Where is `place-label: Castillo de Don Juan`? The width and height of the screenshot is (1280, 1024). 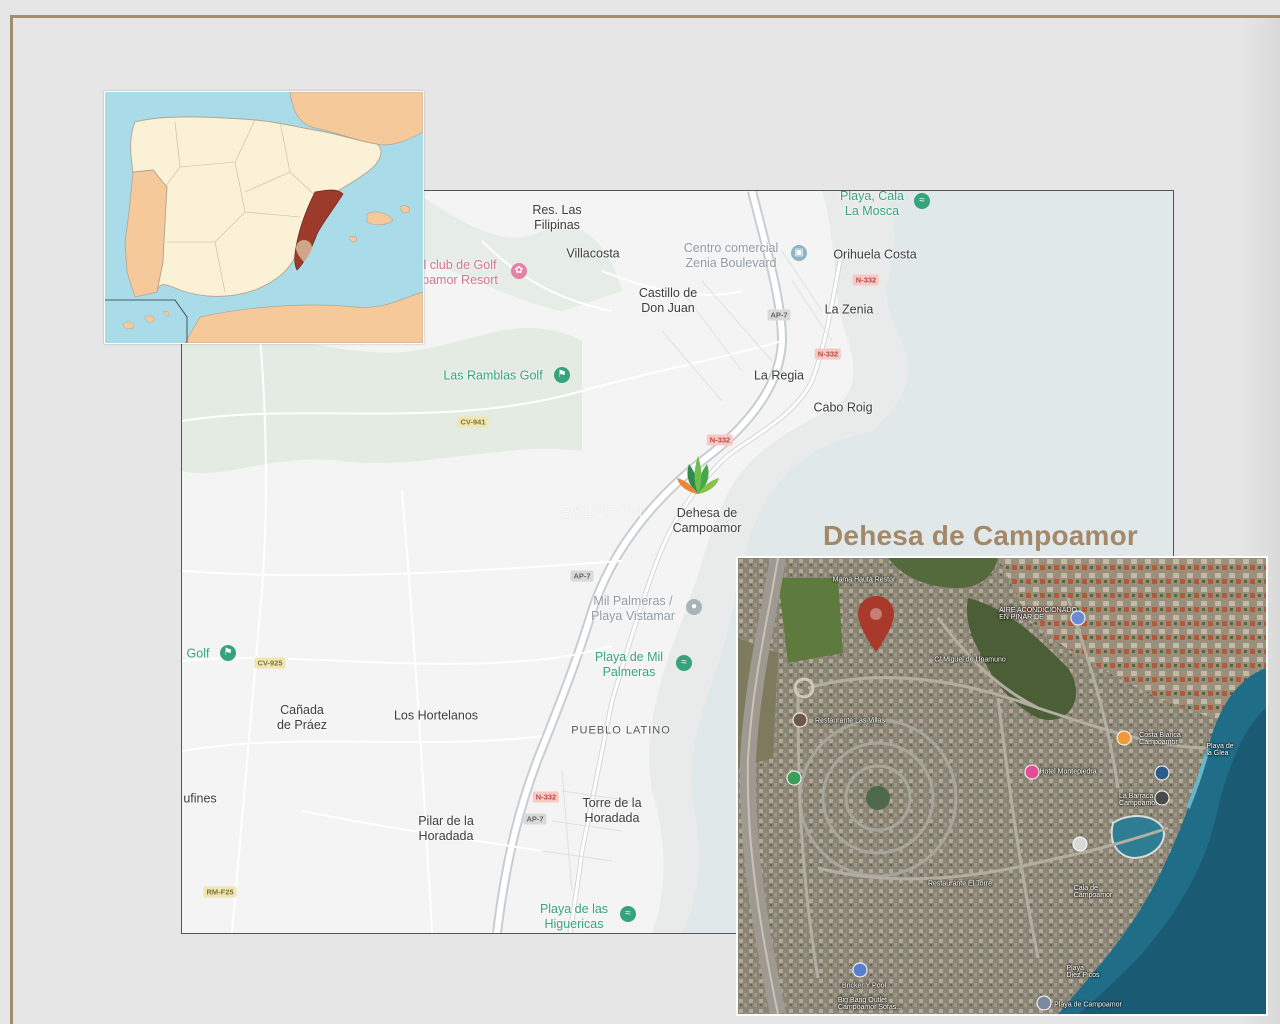
place-label: Castillo de Don Juan is located at coordinates (668, 300).